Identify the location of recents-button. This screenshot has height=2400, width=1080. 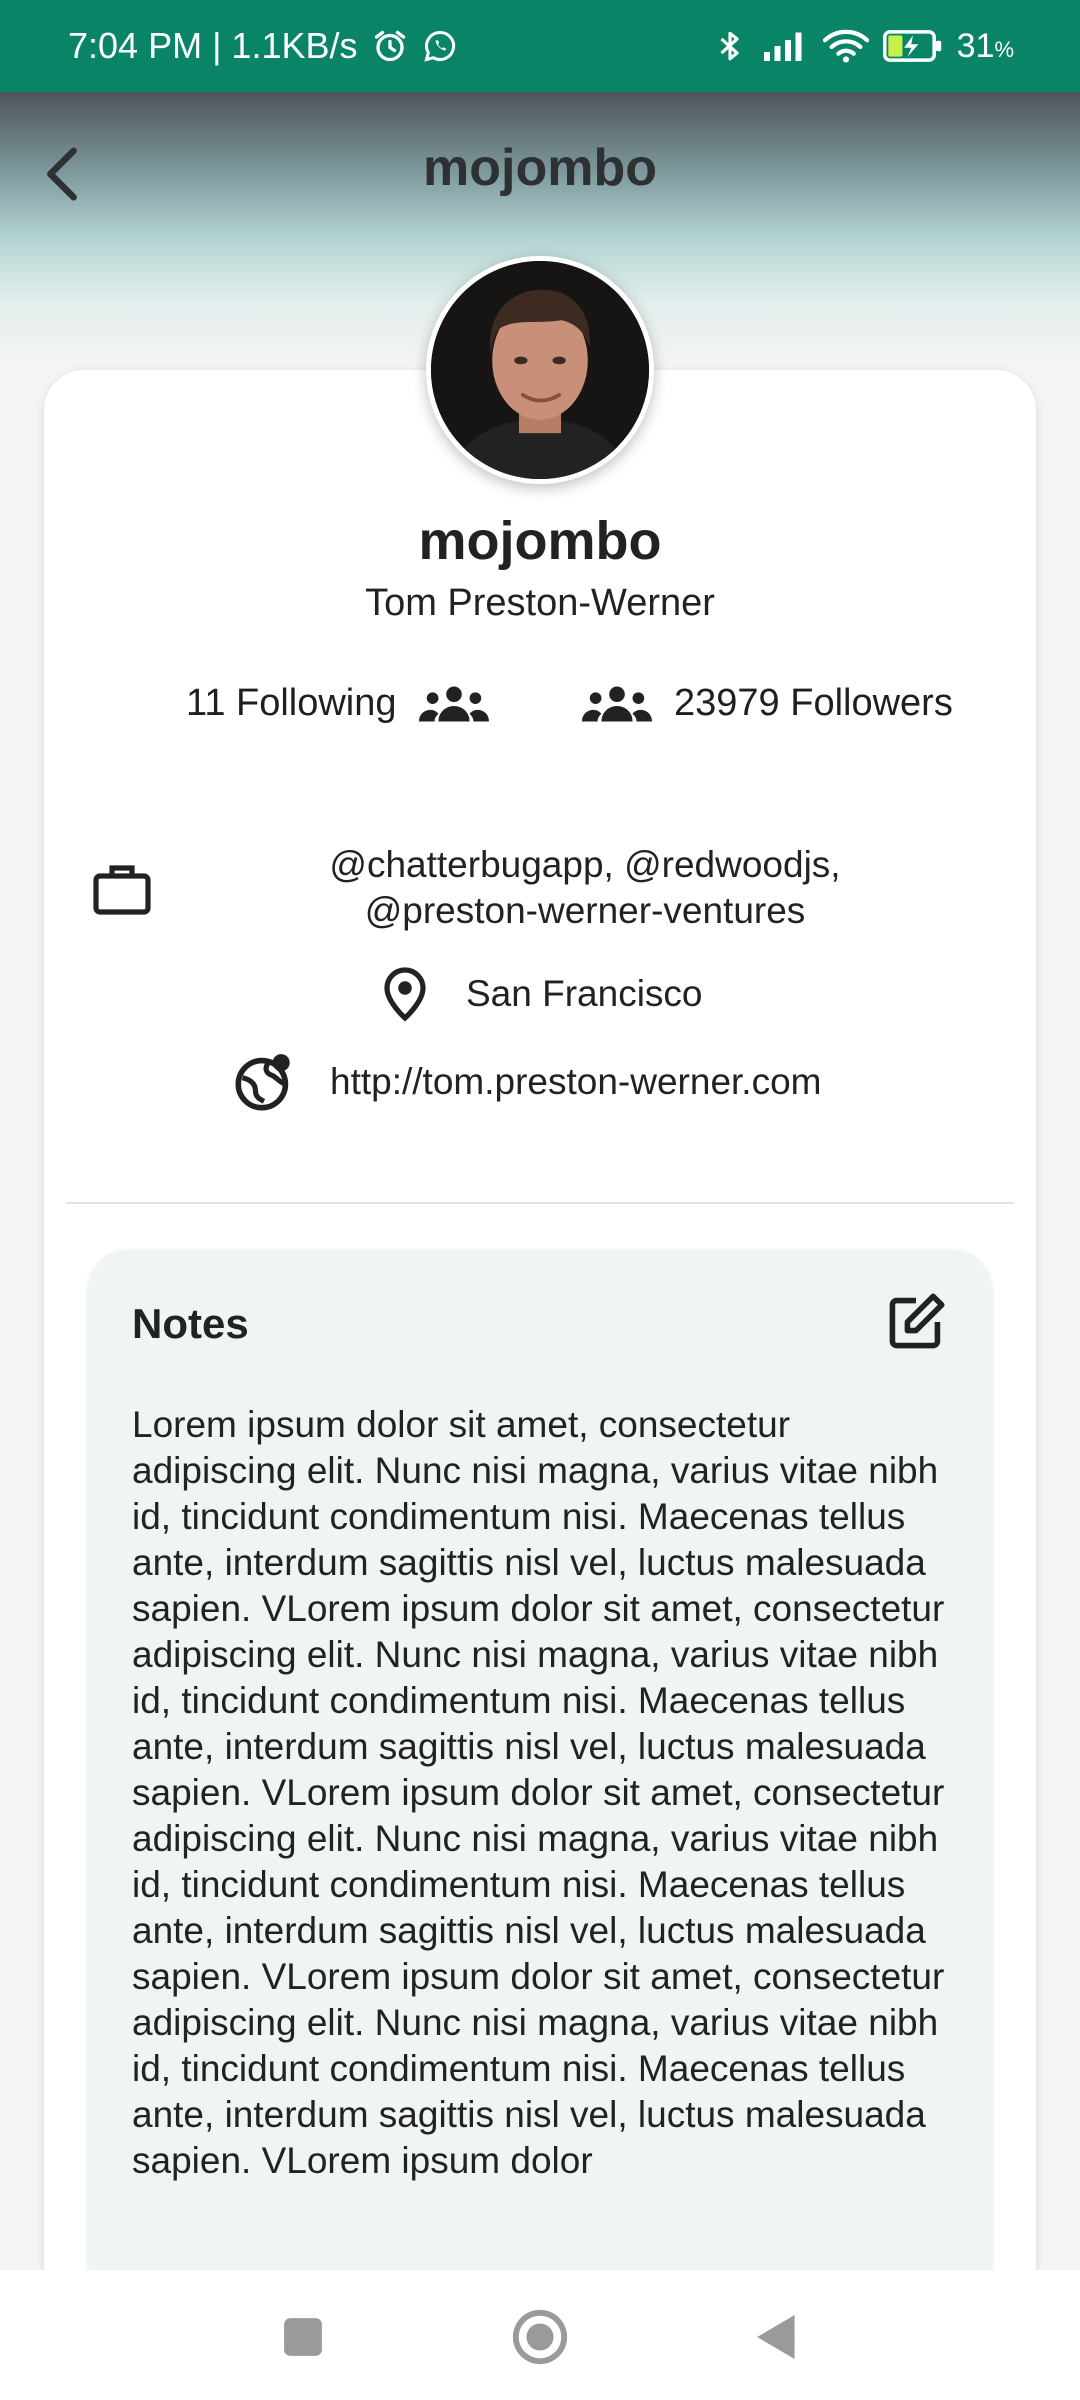
(303, 2337).